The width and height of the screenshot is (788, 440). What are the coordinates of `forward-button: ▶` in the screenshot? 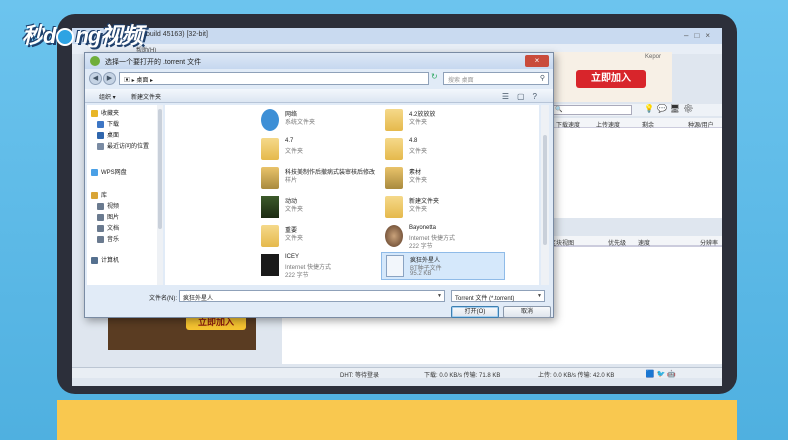 It's located at (109, 78).